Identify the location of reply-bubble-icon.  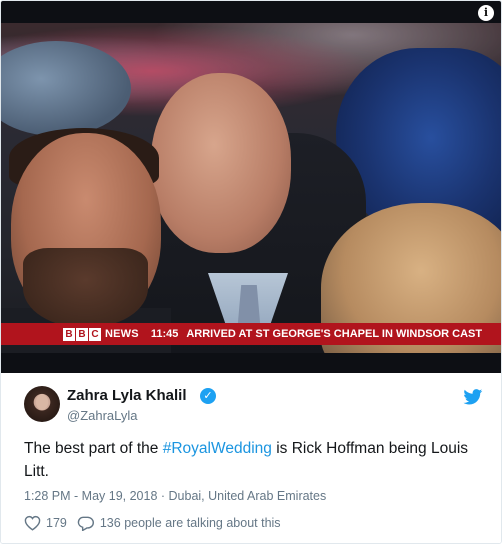
(85, 523).